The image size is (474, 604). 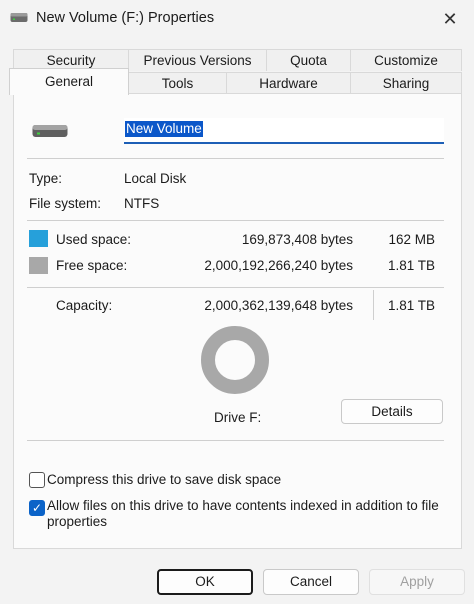 What do you see at coordinates (155, 178) in the screenshot?
I see `type-value: Local Disk` at bounding box center [155, 178].